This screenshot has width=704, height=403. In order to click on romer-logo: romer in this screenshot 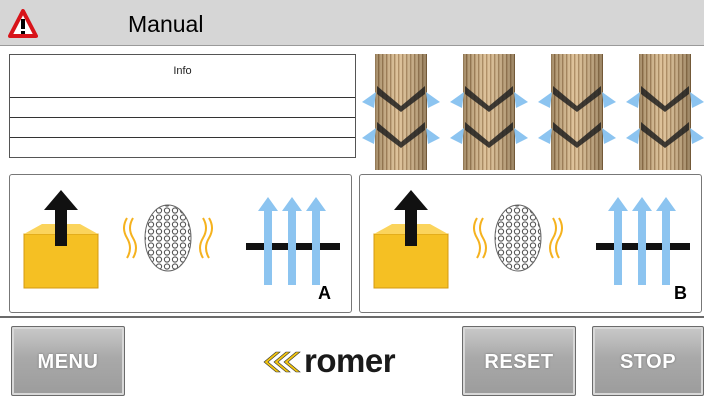, I will do `click(347, 362)`.